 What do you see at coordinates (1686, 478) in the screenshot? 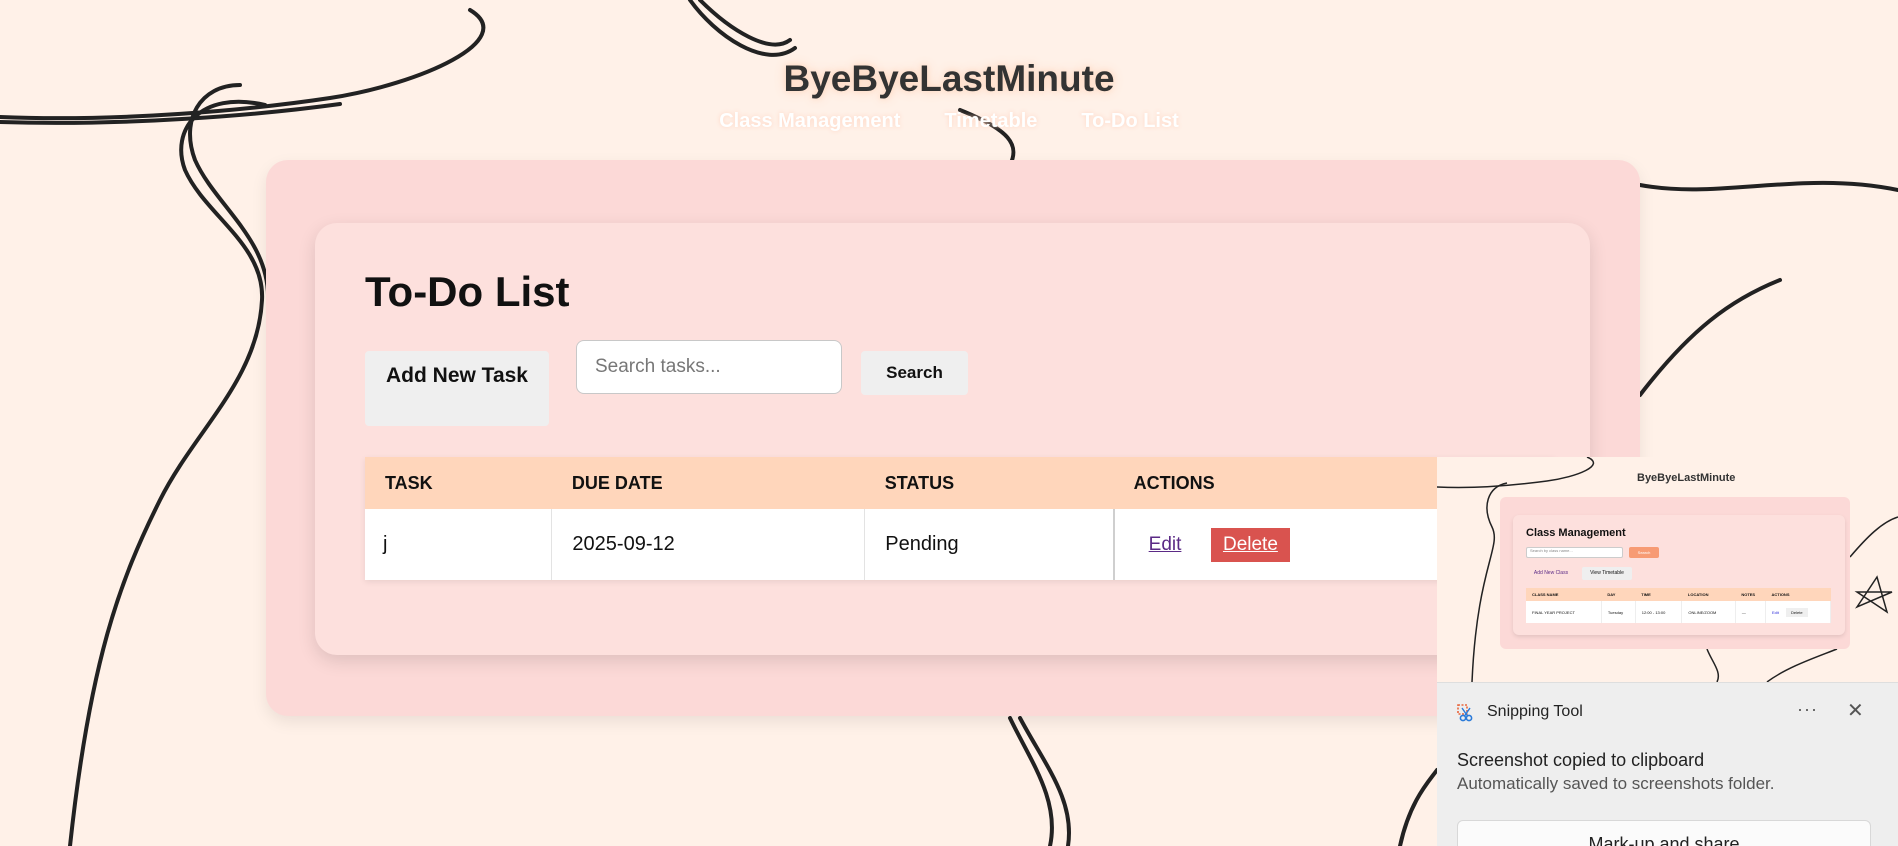
I see `preview-site-title: ByeByeLastMinute` at bounding box center [1686, 478].